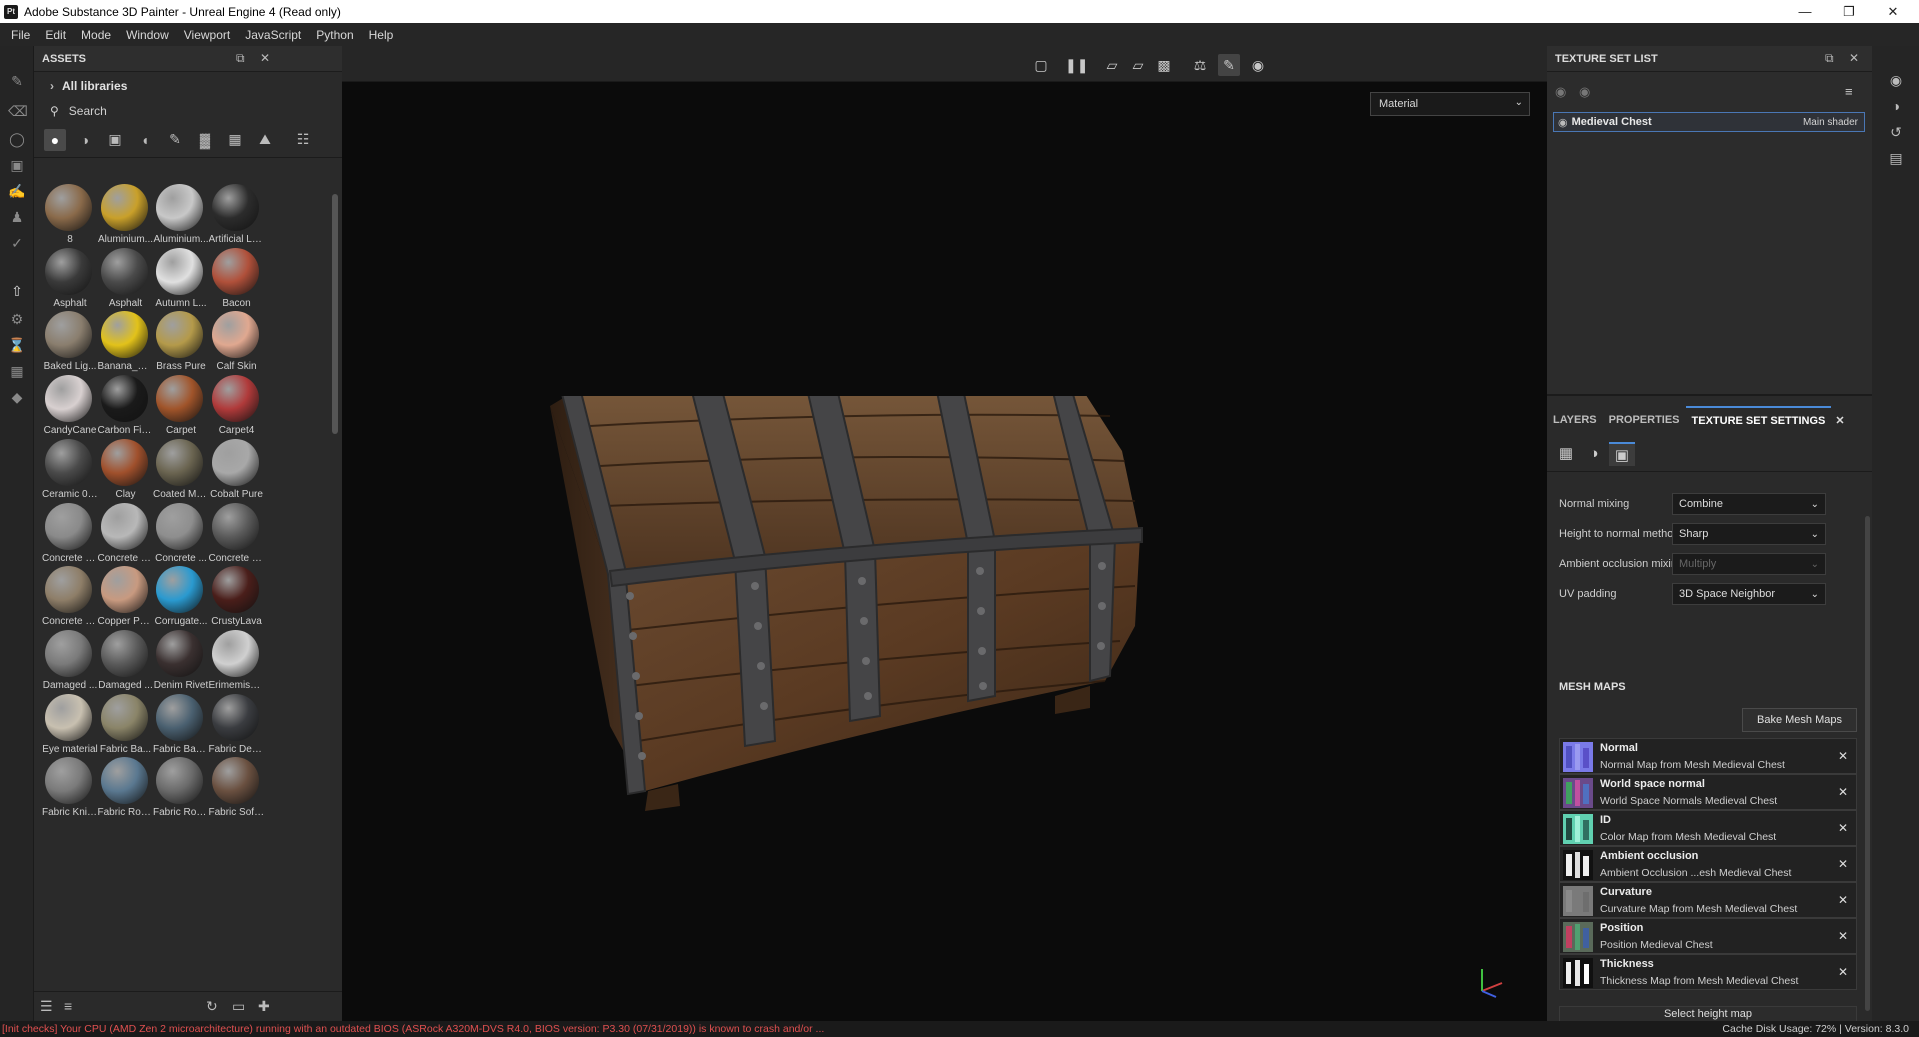 The height and width of the screenshot is (1037, 1919). Describe the element at coordinates (18, 111) in the screenshot. I see `eraser-icon: ⌫` at that location.